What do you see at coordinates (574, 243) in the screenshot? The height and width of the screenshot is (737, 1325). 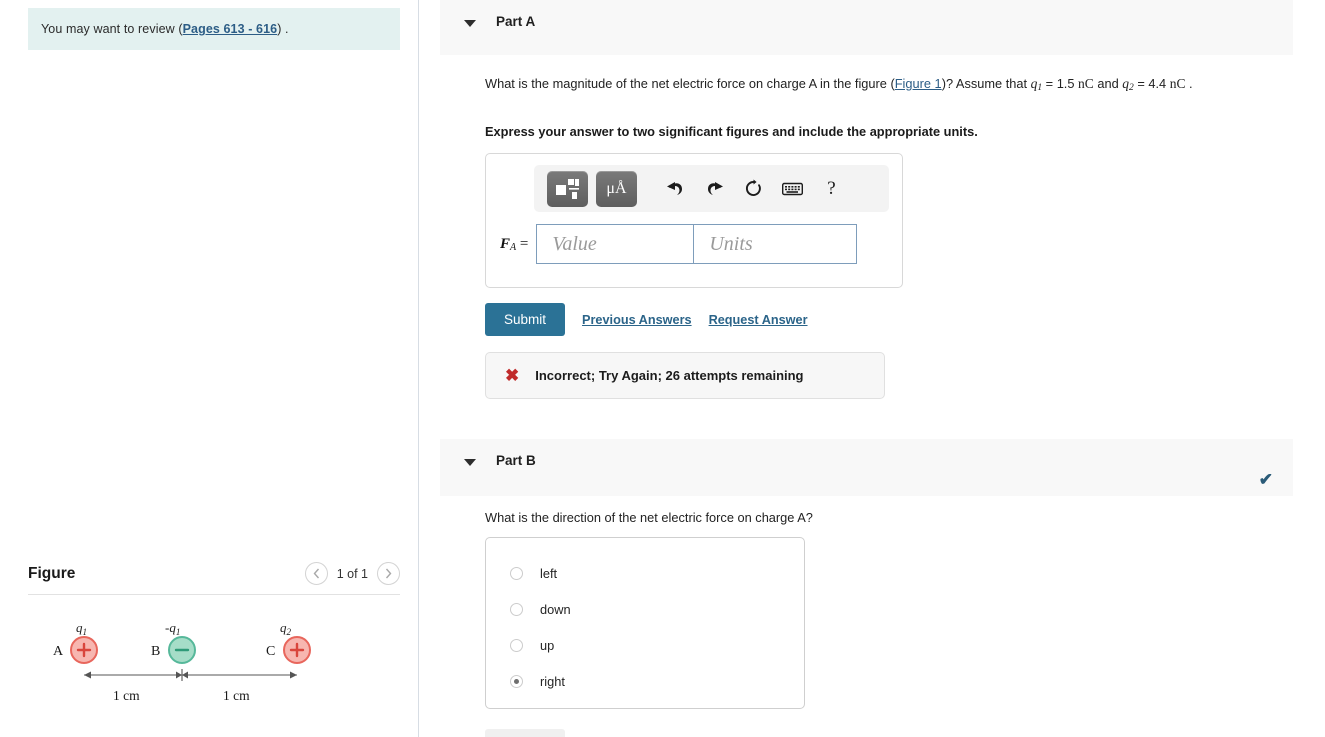 I see `value-placeholder-text: Value` at bounding box center [574, 243].